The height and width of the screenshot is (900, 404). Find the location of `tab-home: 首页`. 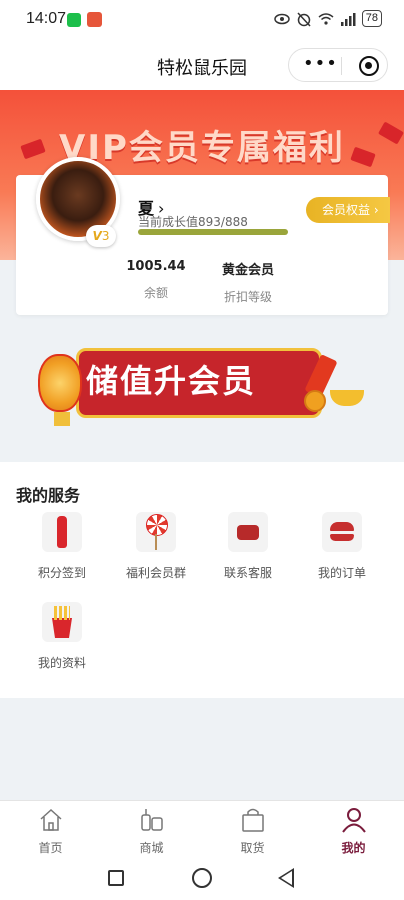

tab-home: 首页 is located at coordinates (50, 831).